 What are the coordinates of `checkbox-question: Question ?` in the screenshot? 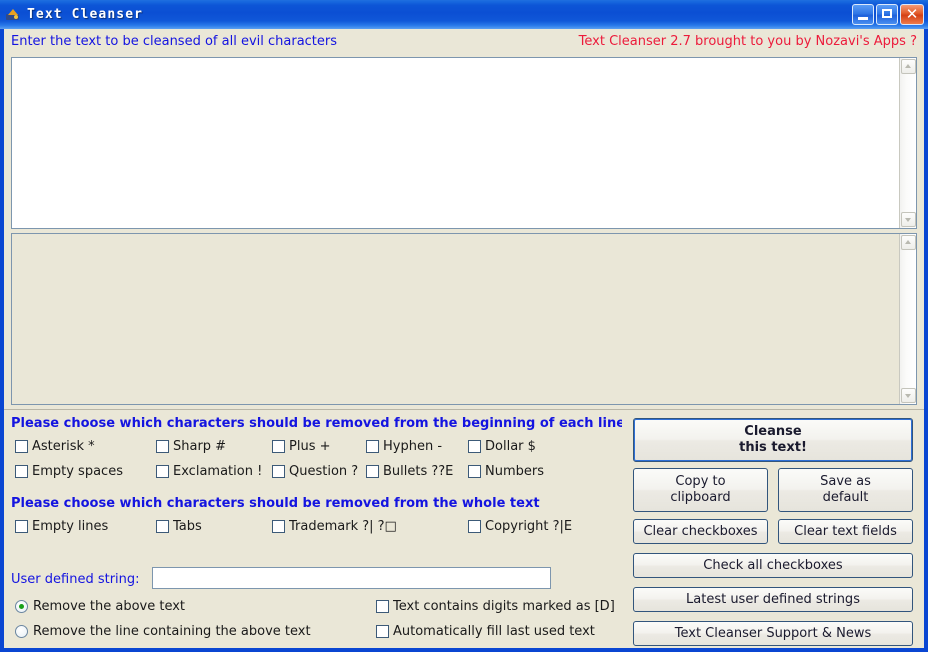 It's located at (319, 471).